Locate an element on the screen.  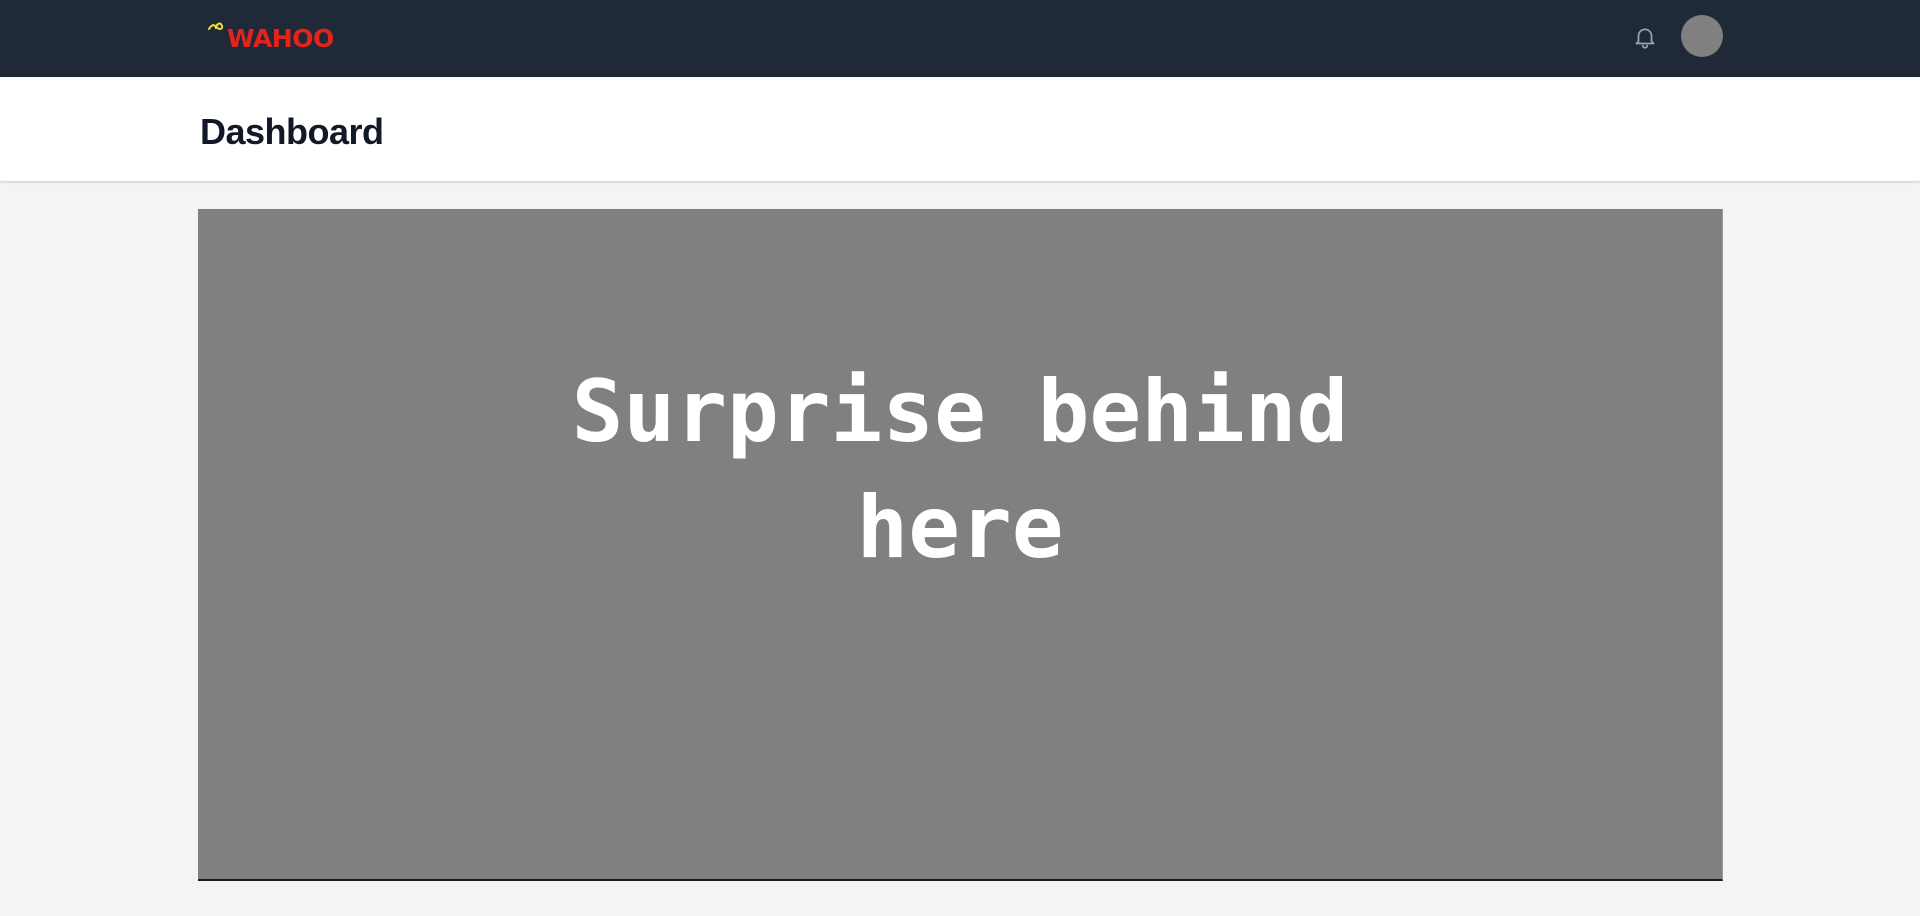
wahoo-logo: WAHOO is located at coordinates (282, 37).